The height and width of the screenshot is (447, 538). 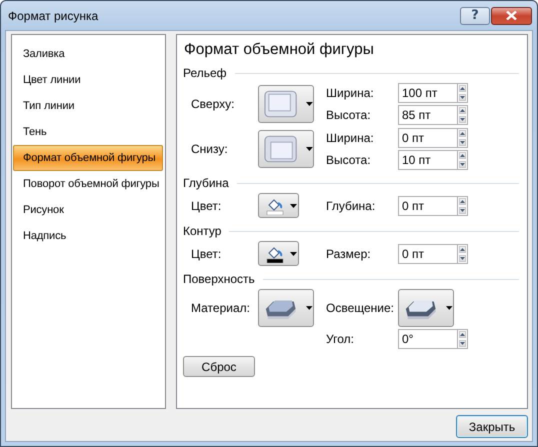 What do you see at coordinates (286, 308) in the screenshot?
I see `material-dropdown` at bounding box center [286, 308].